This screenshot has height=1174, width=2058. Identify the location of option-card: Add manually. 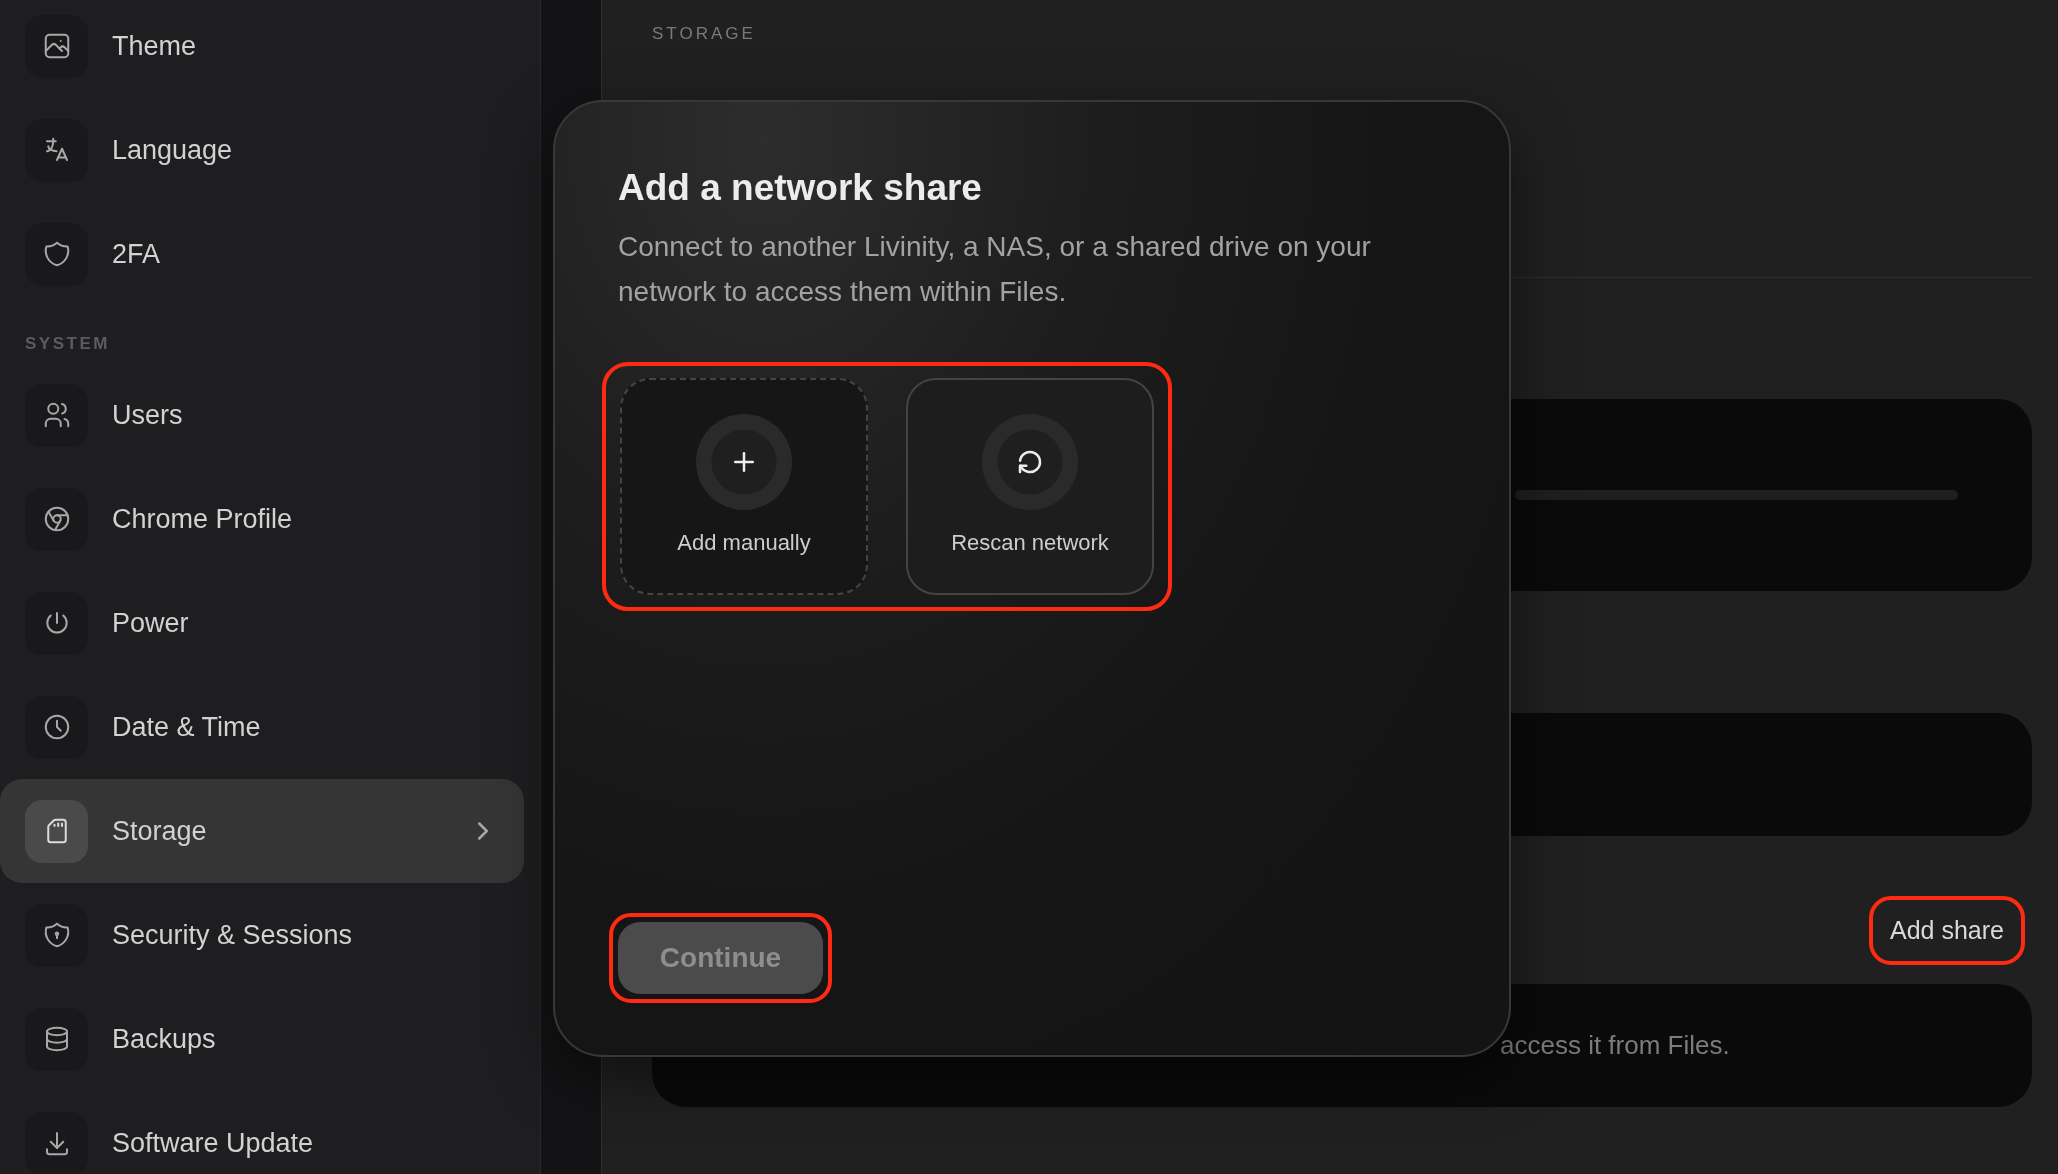
(744, 486).